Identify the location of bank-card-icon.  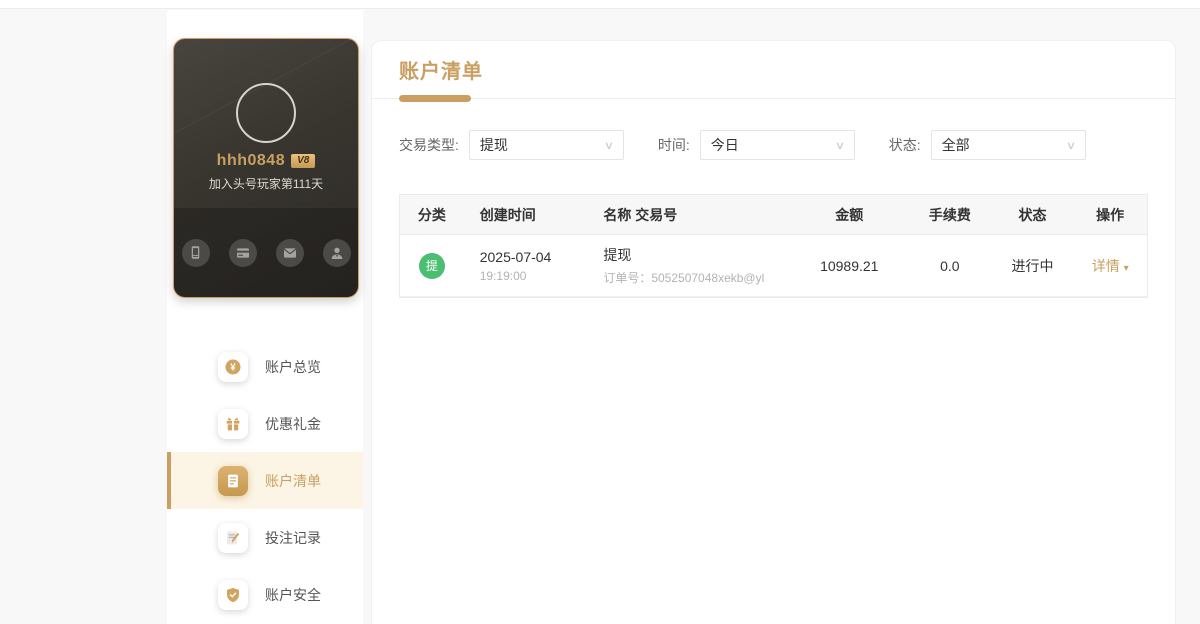
(242, 252).